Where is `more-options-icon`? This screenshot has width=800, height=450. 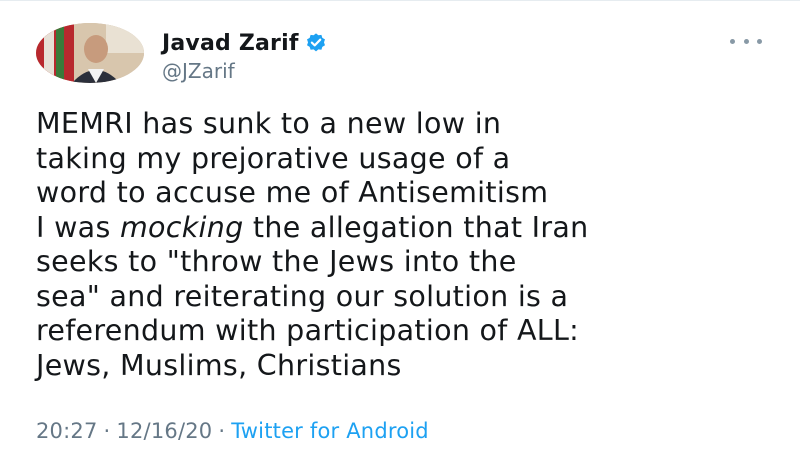
more-options-icon is located at coordinates (746, 41).